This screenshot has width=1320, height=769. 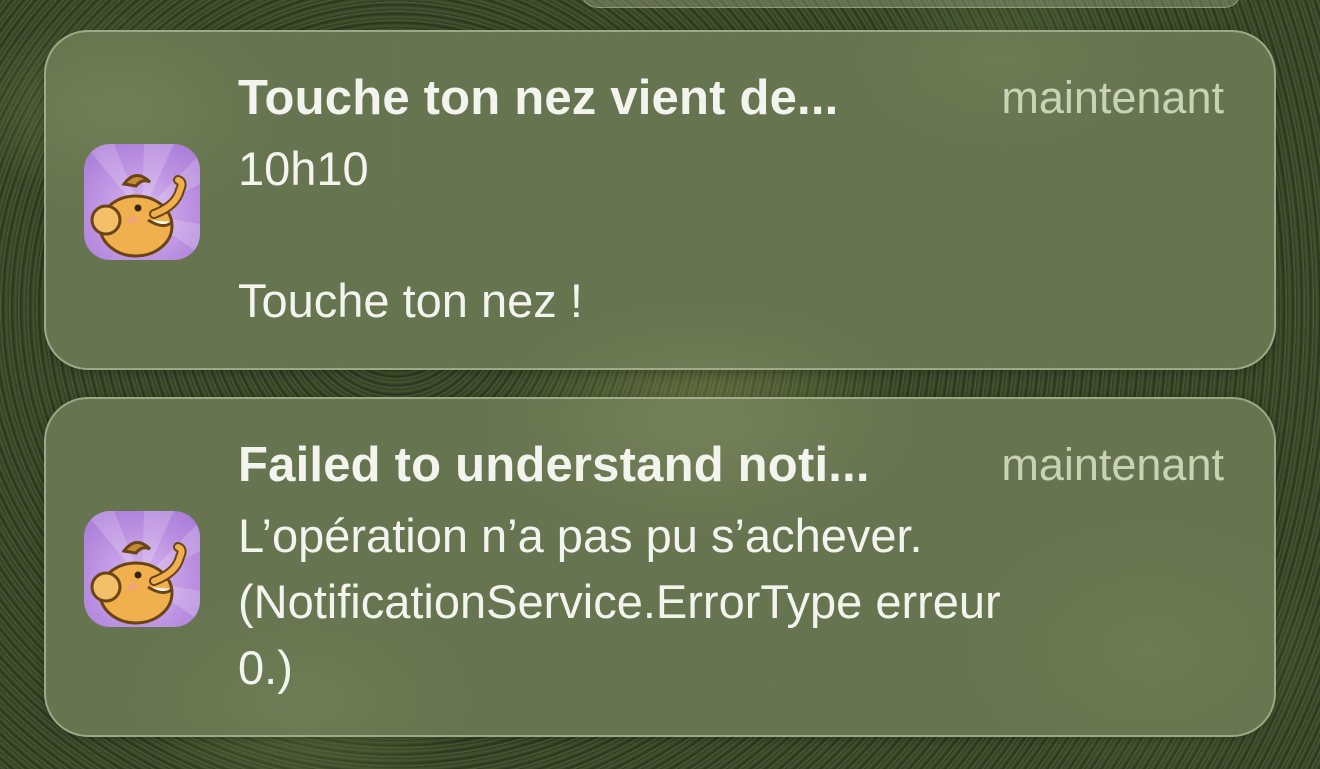 What do you see at coordinates (410, 300) in the screenshot?
I see `notification-body-line: Touche ton nez !` at bounding box center [410, 300].